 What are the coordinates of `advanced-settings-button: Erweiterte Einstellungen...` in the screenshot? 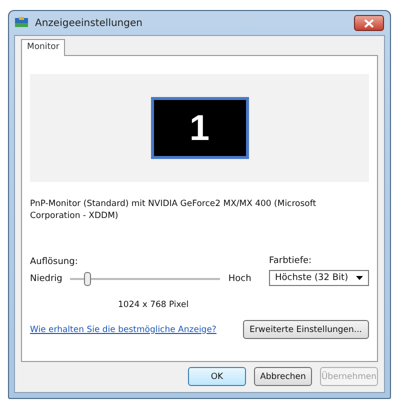 It's located at (305, 329).